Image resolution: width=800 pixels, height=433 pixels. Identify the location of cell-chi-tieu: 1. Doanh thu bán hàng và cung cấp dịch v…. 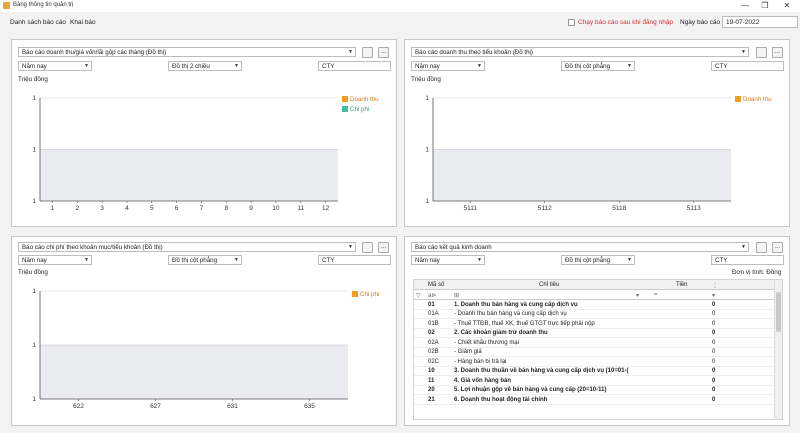
(516, 304).